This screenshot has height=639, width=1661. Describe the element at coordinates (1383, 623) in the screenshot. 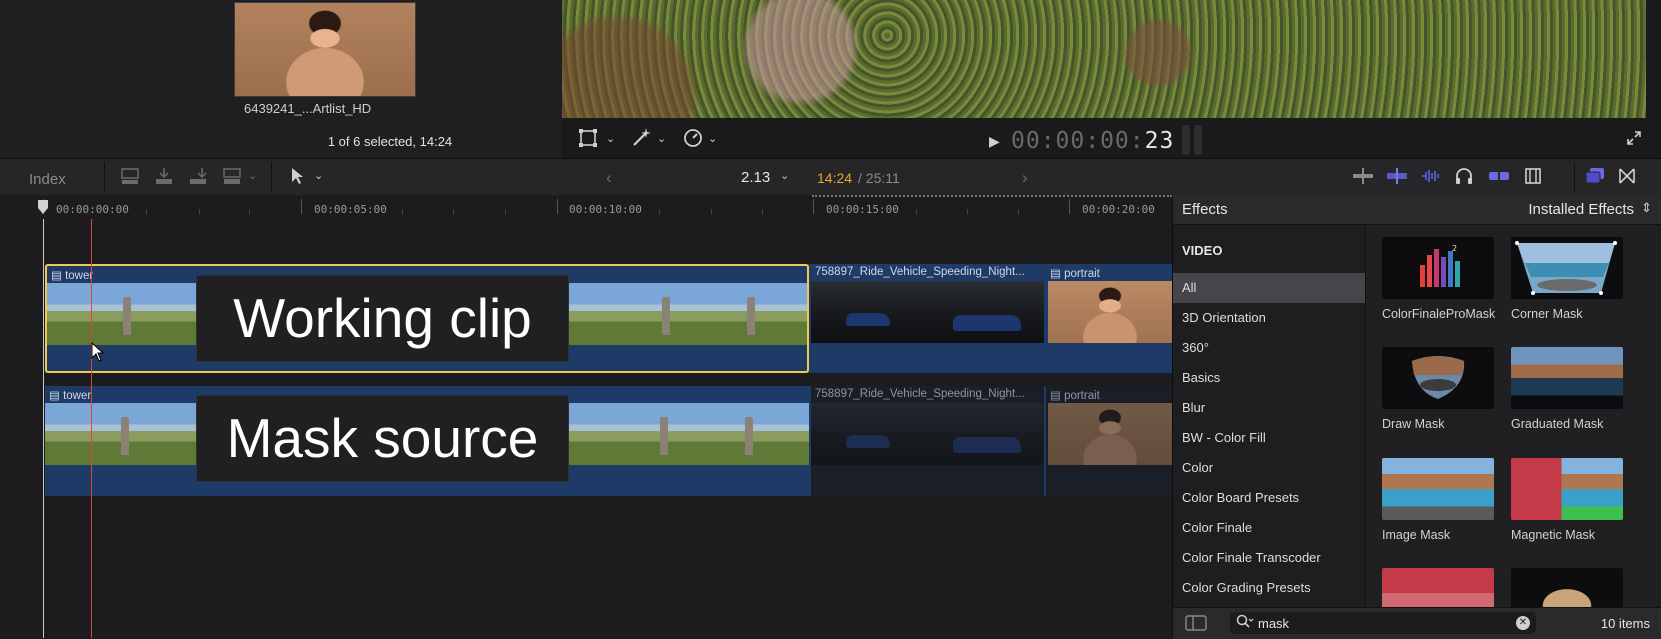

I see `search-field: mask ✕` at that location.